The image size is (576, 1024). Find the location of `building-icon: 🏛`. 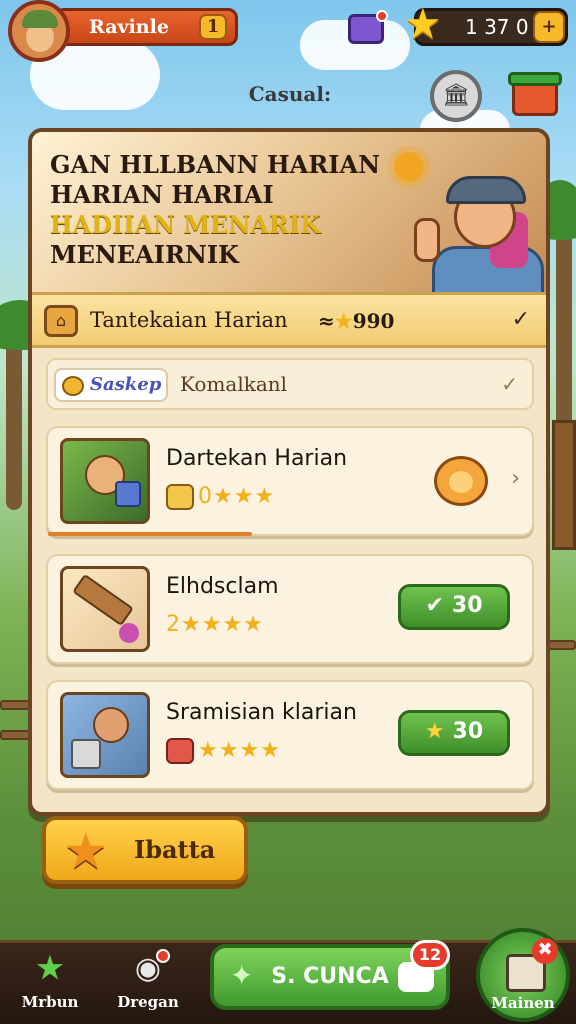

building-icon: 🏛 is located at coordinates (456, 96).